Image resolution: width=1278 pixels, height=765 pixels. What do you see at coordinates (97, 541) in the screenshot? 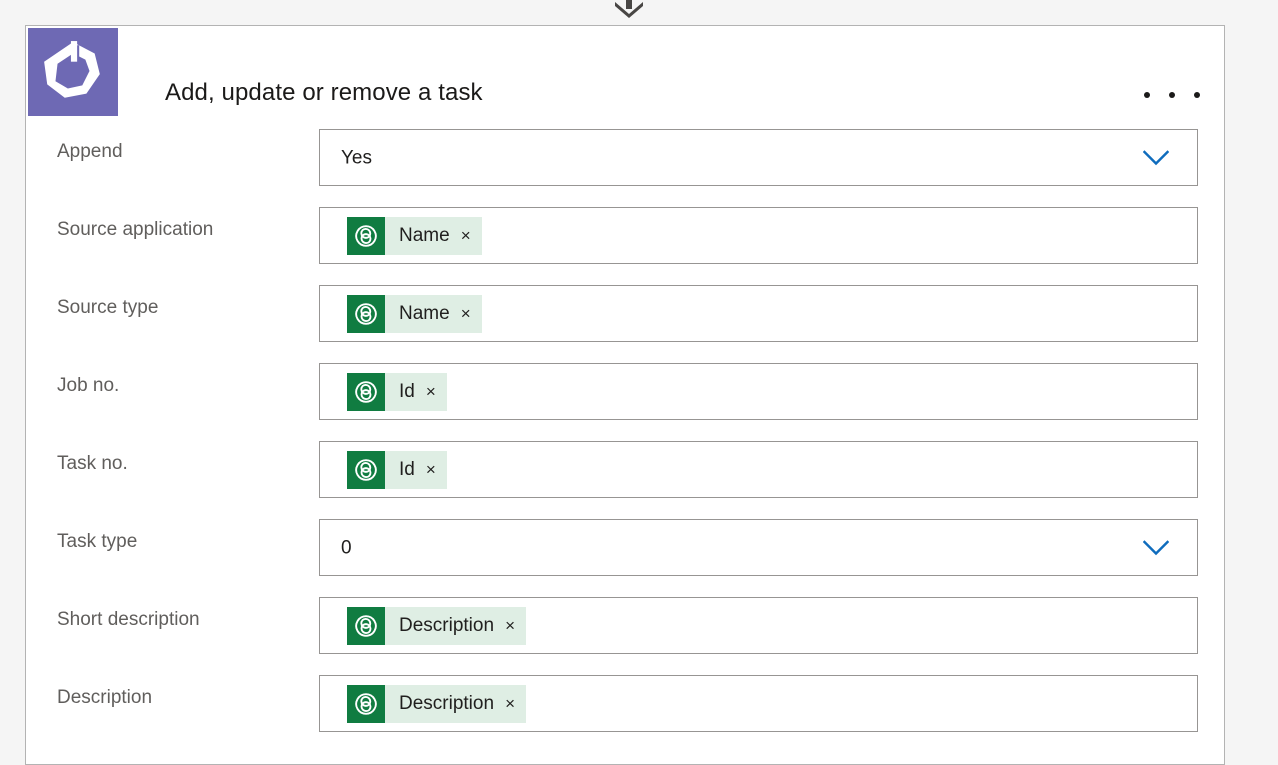
I see `field-label-task-type: Task type` at bounding box center [97, 541].